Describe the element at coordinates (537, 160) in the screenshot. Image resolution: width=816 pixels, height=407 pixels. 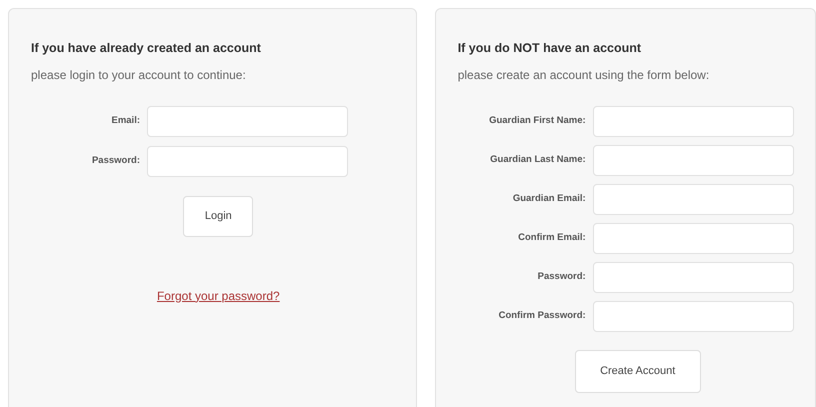
I see `field-label: Guardian Last Name:` at that location.